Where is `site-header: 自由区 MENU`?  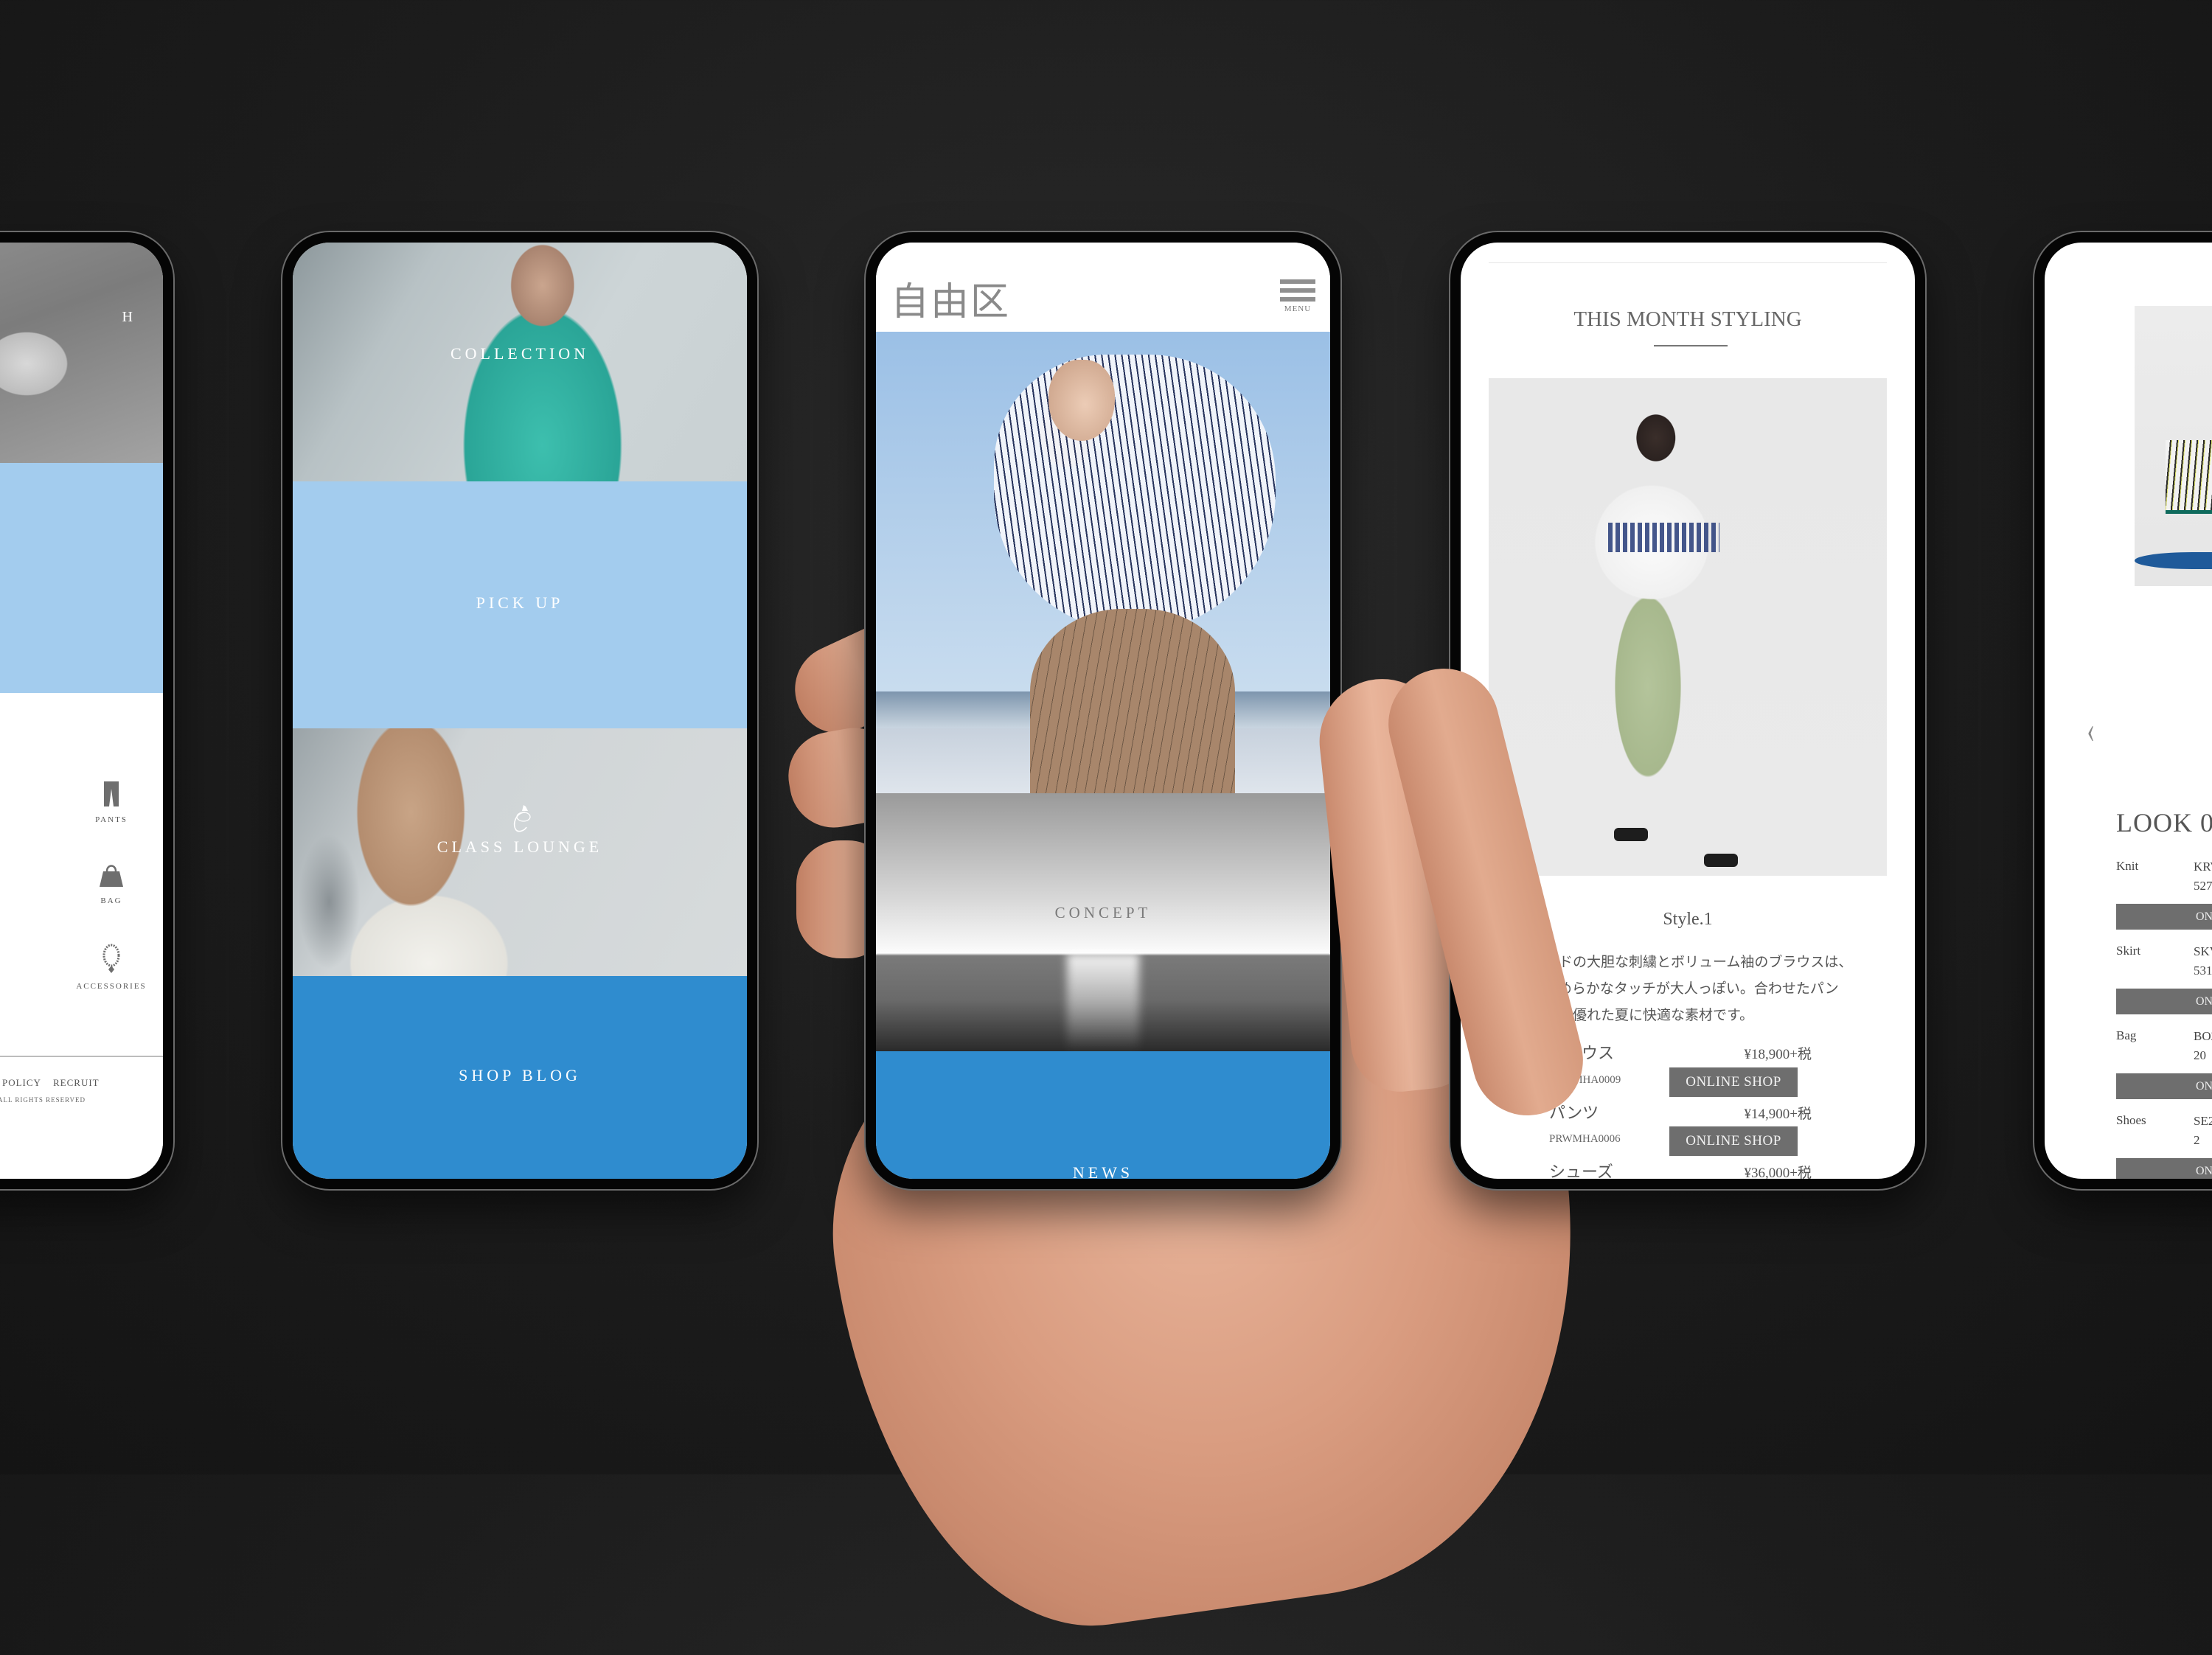 site-header: 自由区 MENU is located at coordinates (1103, 287).